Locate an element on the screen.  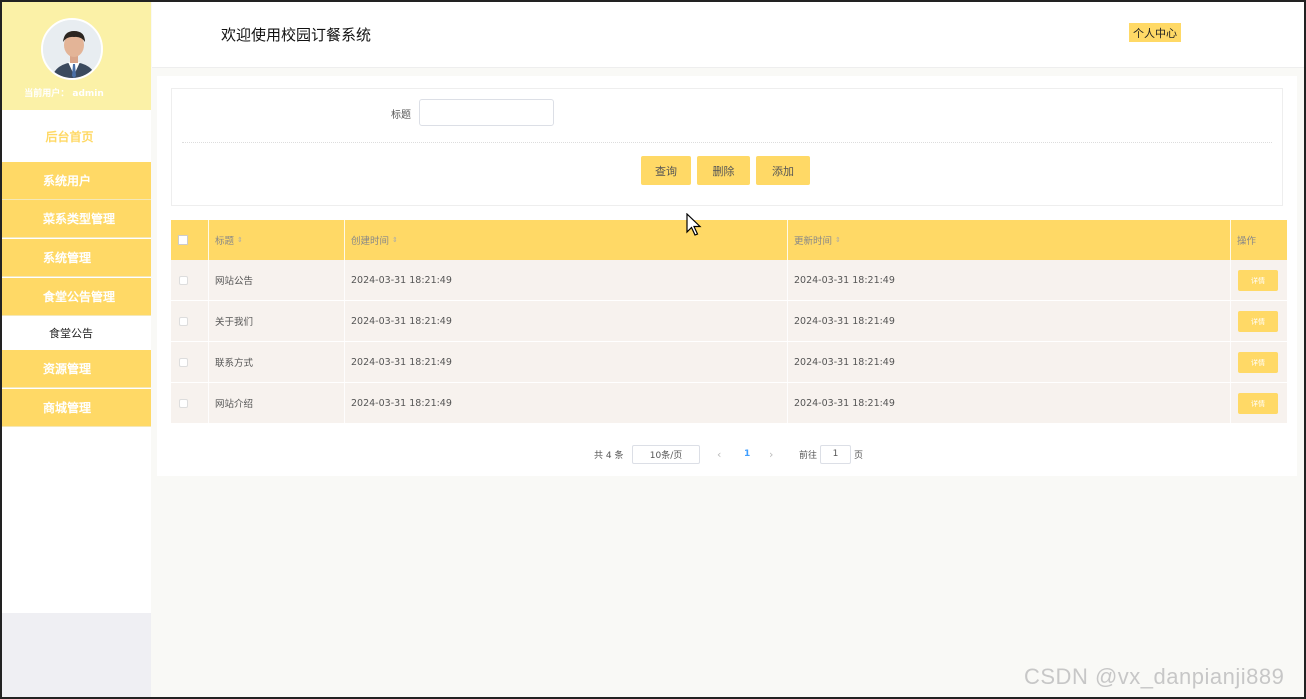
page-number-current: 1 is located at coordinates (747, 454).